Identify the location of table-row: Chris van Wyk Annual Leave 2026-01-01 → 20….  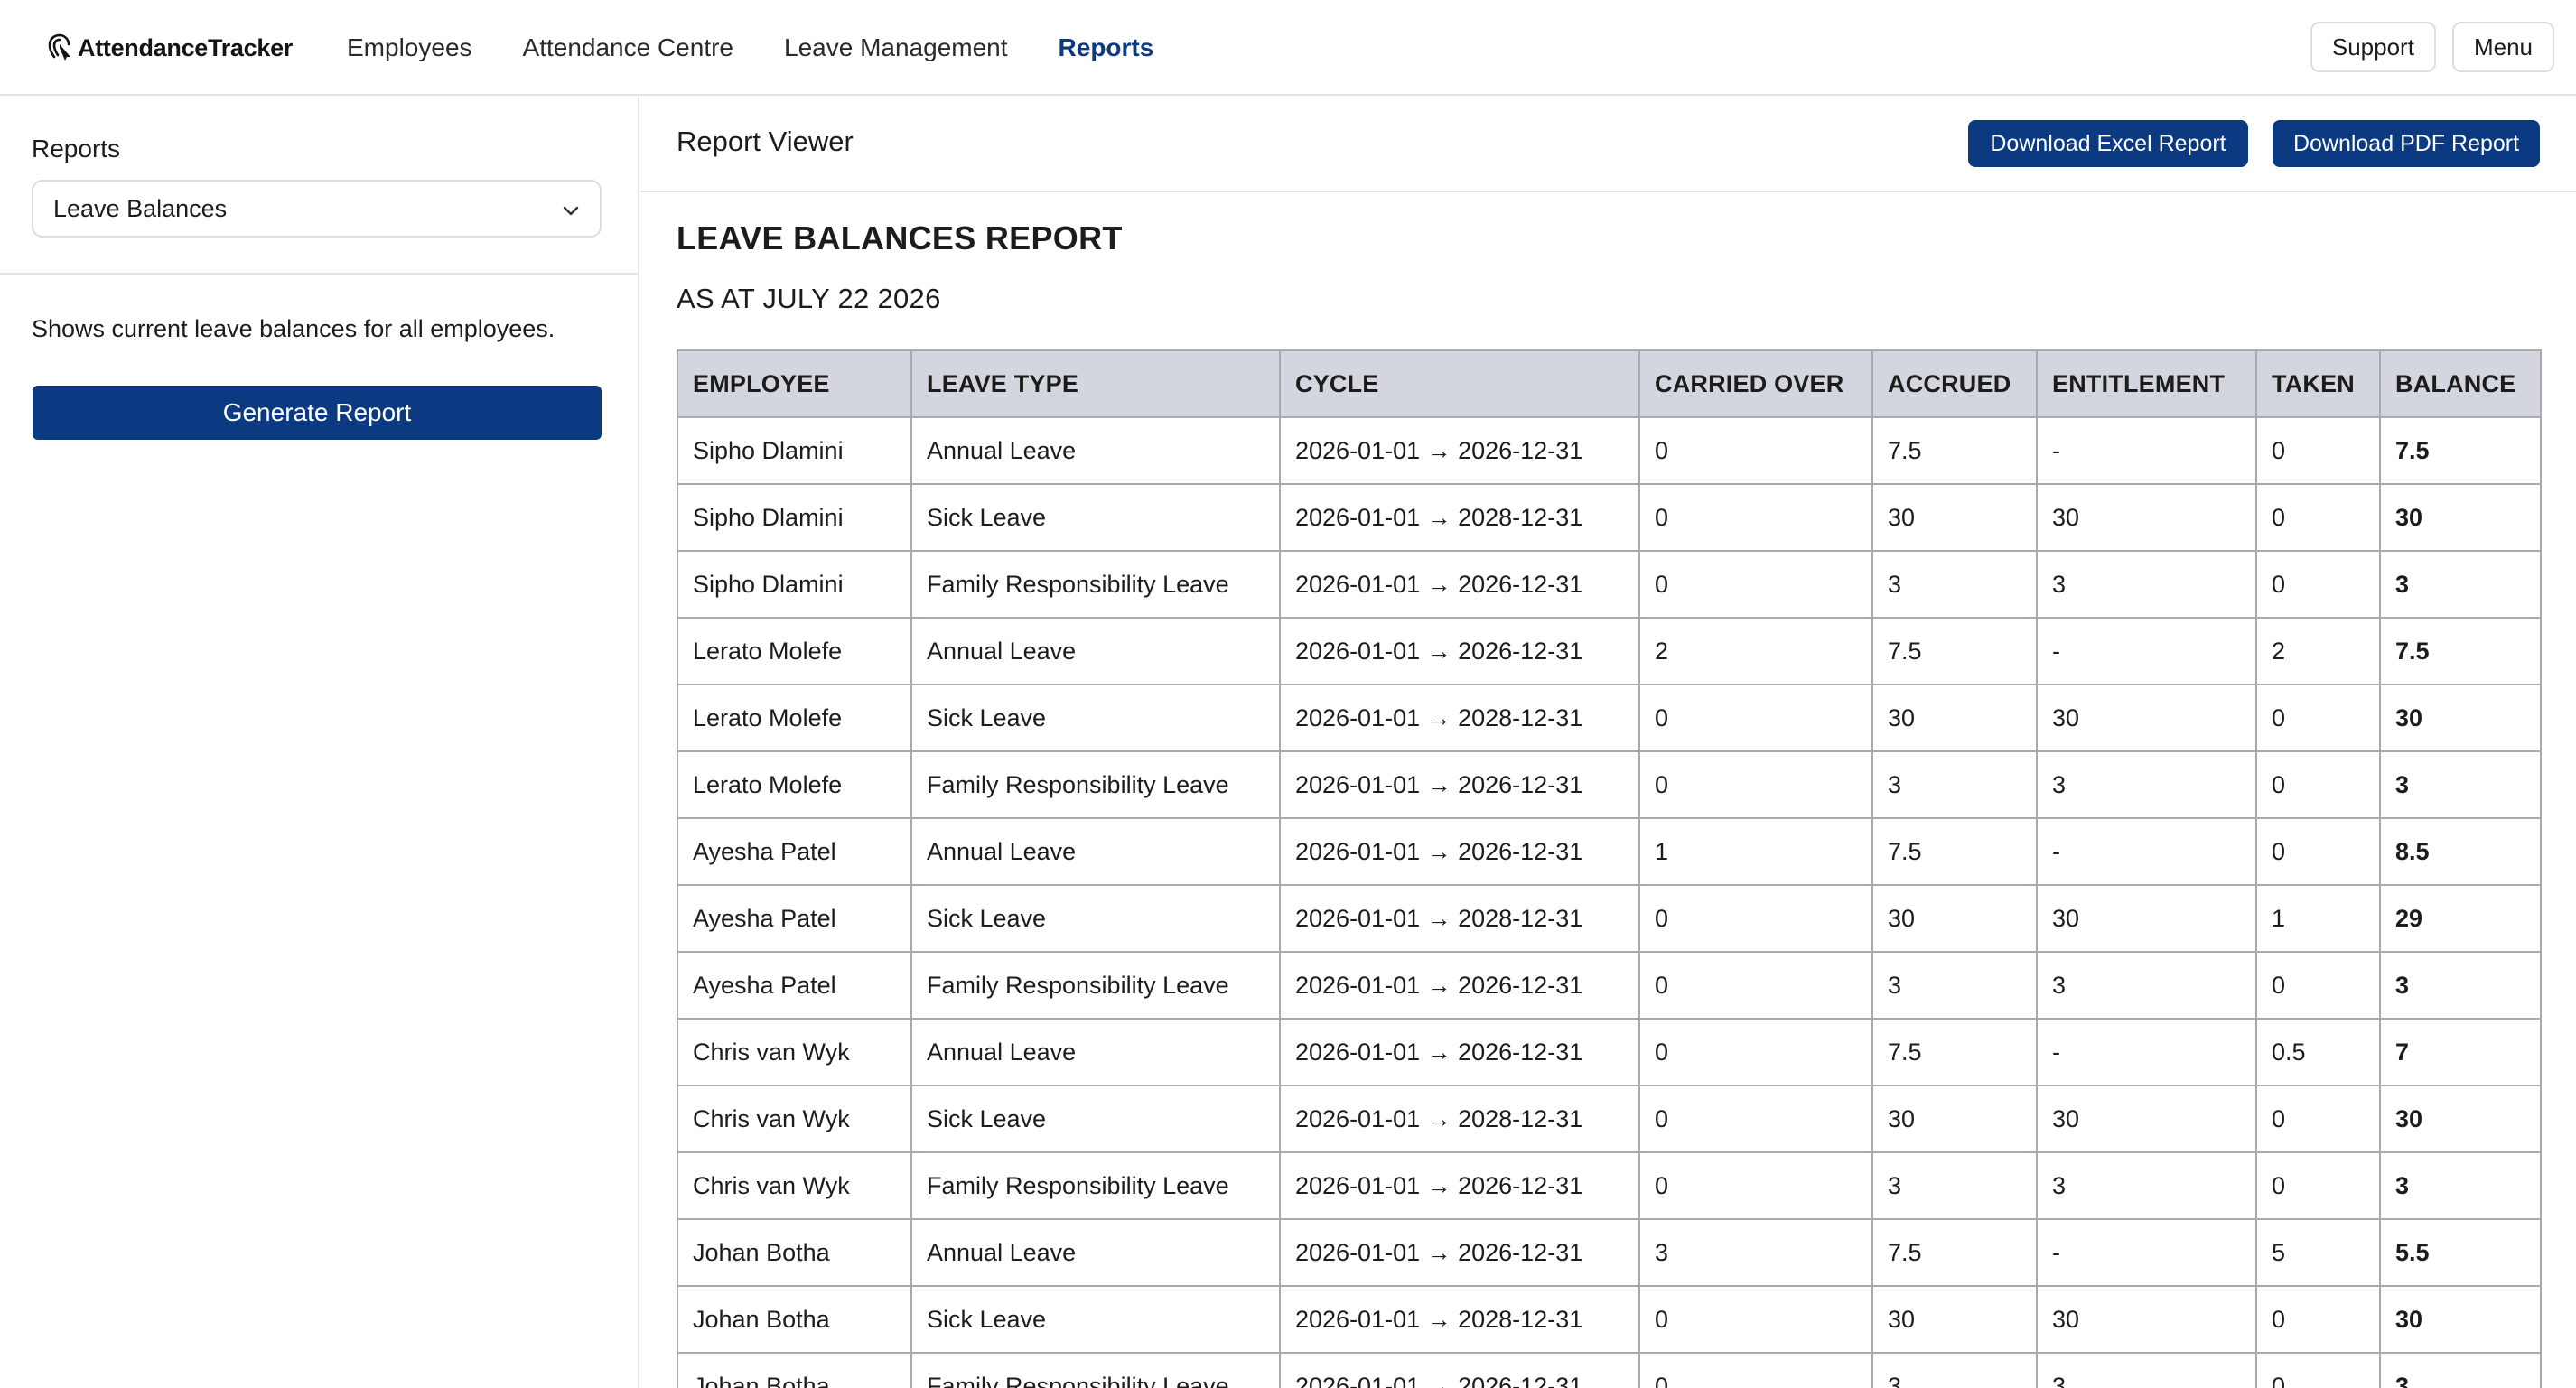
(1609, 1052).